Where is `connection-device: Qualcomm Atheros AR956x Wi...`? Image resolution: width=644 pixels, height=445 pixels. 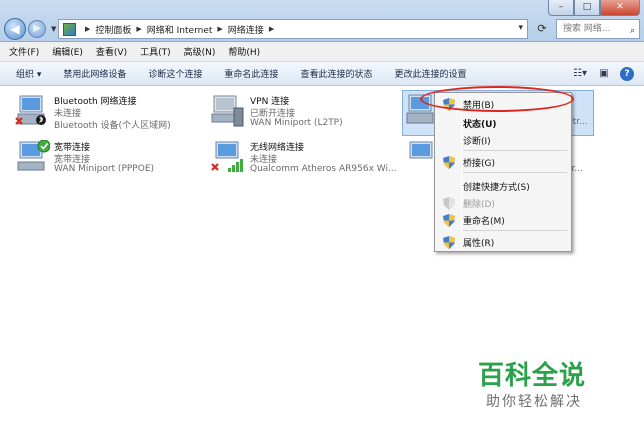 connection-device: Qualcomm Atheros AR956x Wi... is located at coordinates (323, 169).